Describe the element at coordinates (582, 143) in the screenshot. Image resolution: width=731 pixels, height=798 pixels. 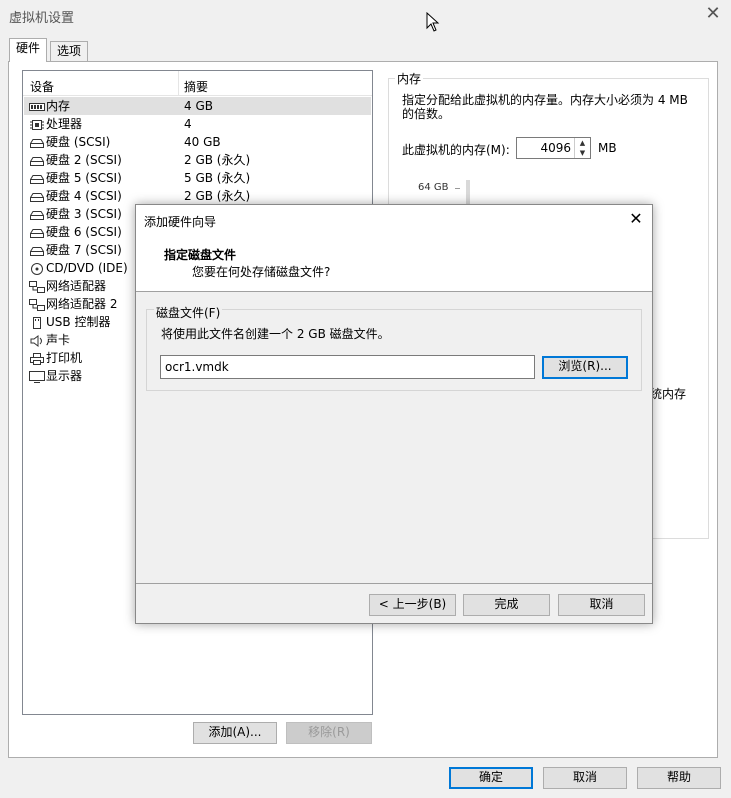
I see `spin-up-icon: ▲` at that location.